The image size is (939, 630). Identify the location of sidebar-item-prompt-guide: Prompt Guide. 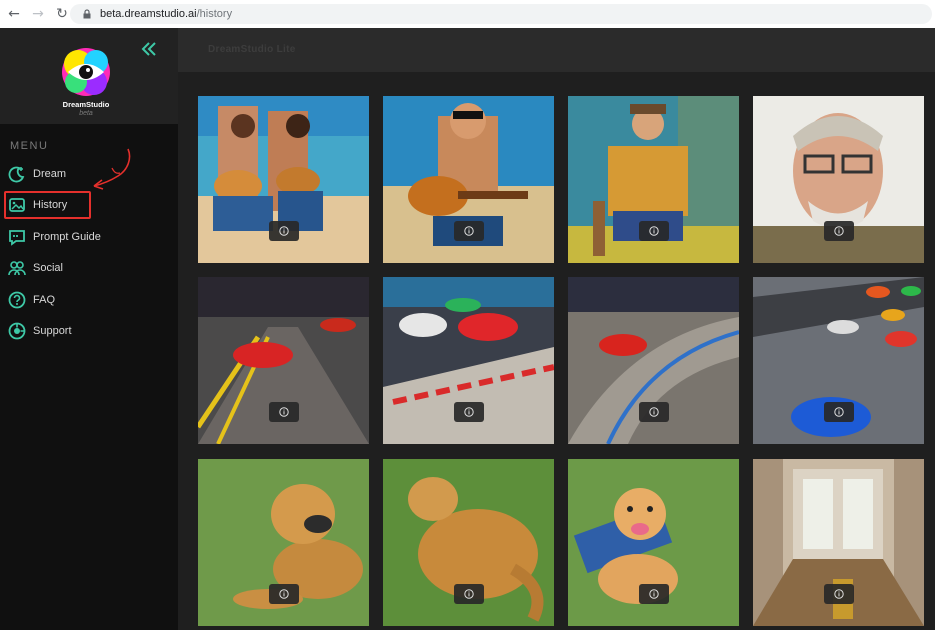
(90, 237).